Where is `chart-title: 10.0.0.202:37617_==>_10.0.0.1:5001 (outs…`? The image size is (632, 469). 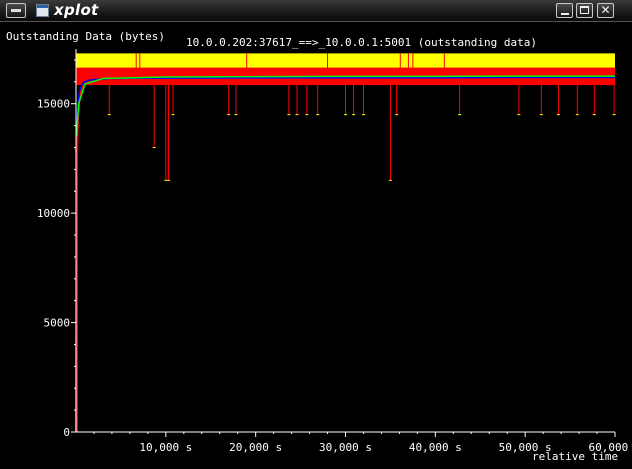
chart-title: 10.0.0.202:37617_==>_10.0.0.1:5001 (outs… is located at coordinates (361, 42).